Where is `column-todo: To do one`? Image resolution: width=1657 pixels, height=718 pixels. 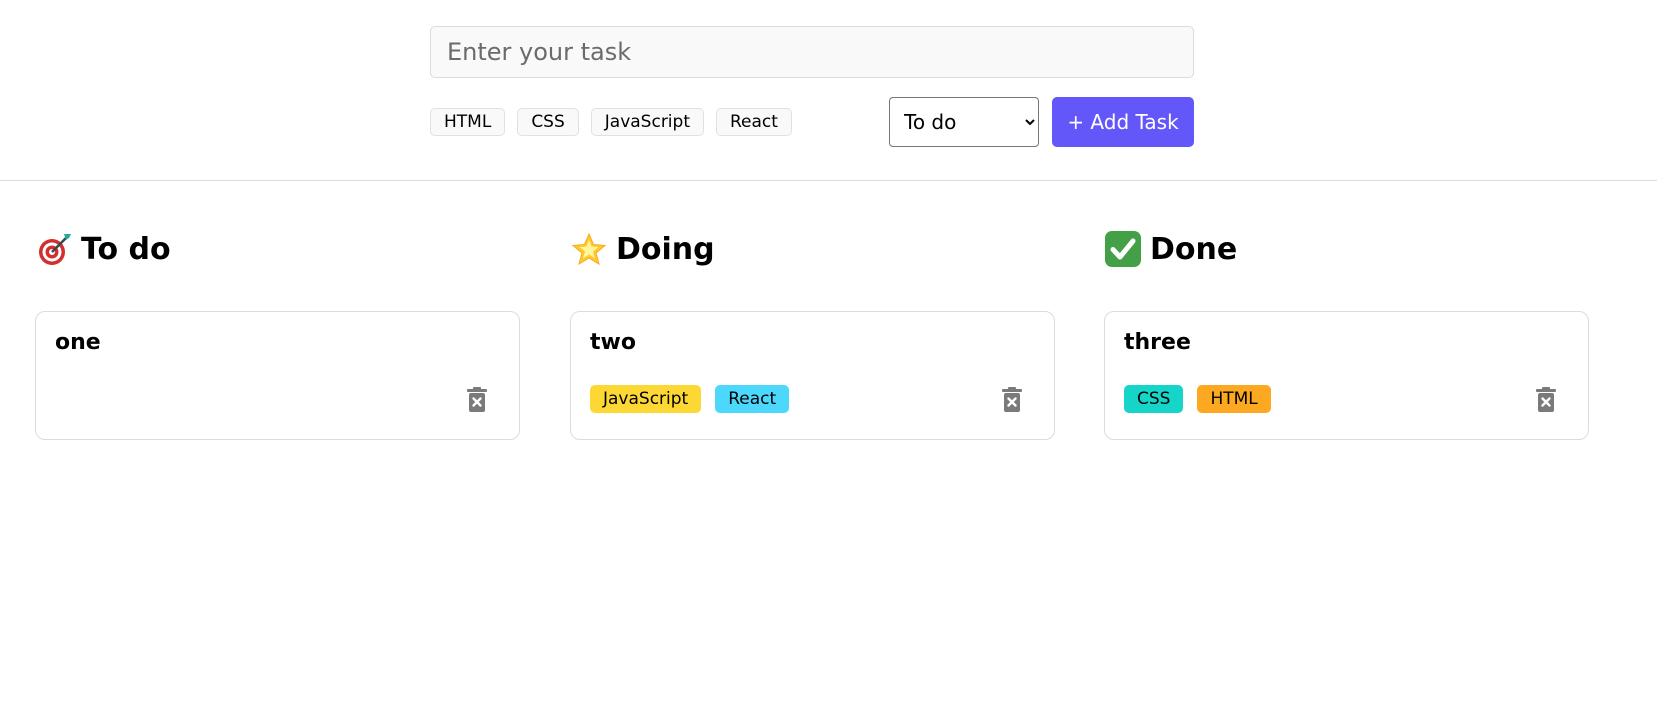 column-todo: To do one is located at coordinates (277, 334).